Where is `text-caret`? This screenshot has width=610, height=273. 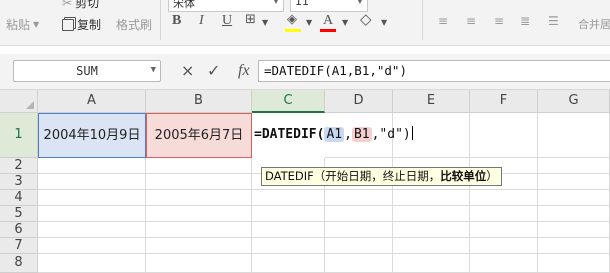
text-caret is located at coordinates (412, 133).